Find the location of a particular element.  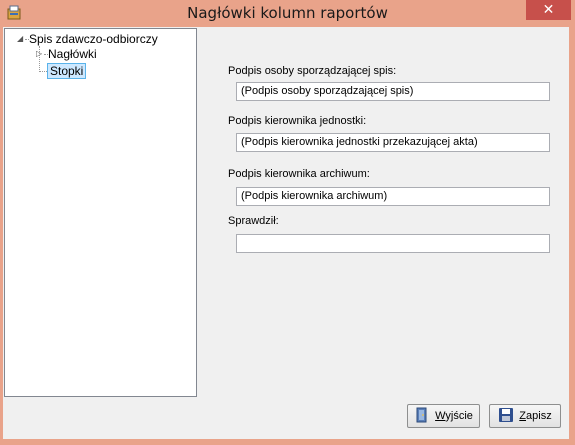

exit-button: Wyjście is located at coordinates (443, 416).